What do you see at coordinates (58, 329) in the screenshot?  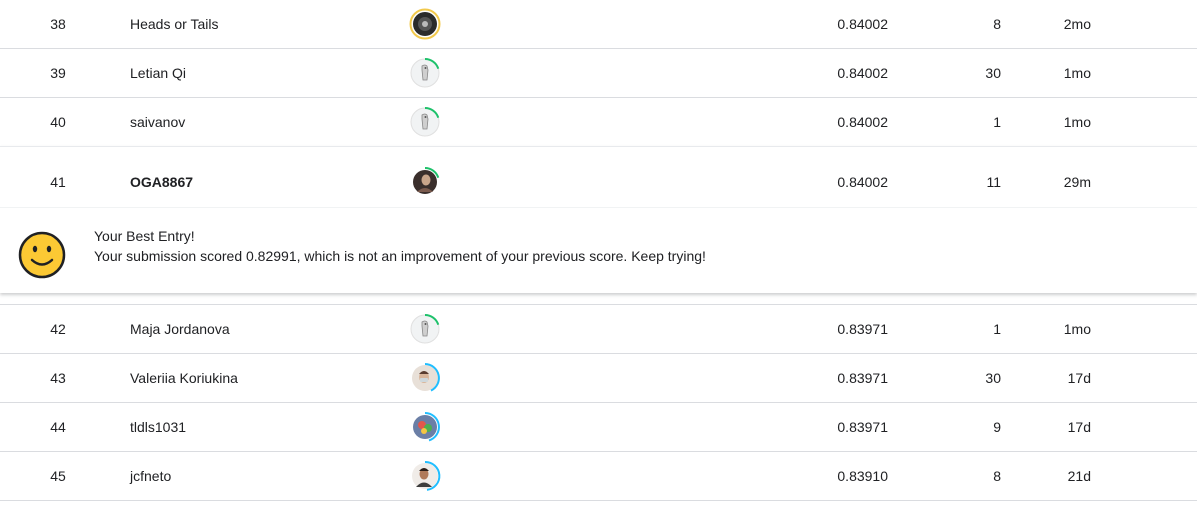 I see `rank-cell: 42` at bounding box center [58, 329].